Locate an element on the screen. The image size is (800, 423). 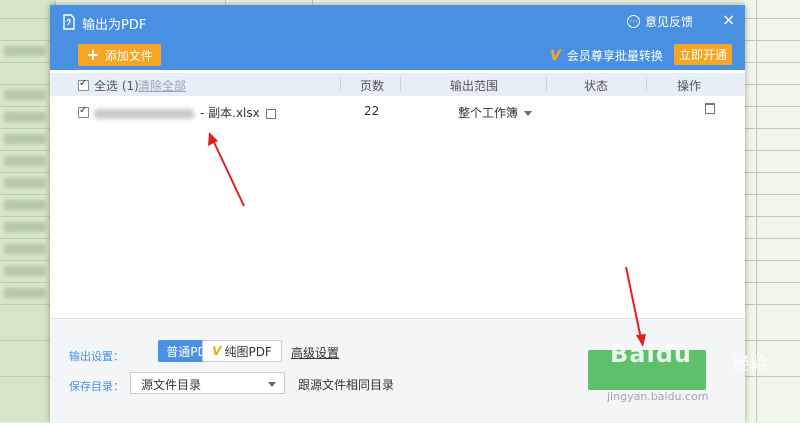
row-checkbox is located at coordinates (83, 112).